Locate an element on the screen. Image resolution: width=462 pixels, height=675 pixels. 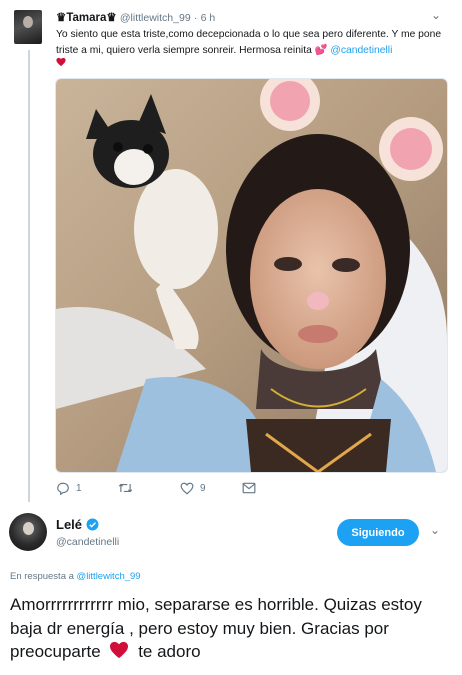
two-hearts-emoji: 💕 is located at coordinates (321, 50).